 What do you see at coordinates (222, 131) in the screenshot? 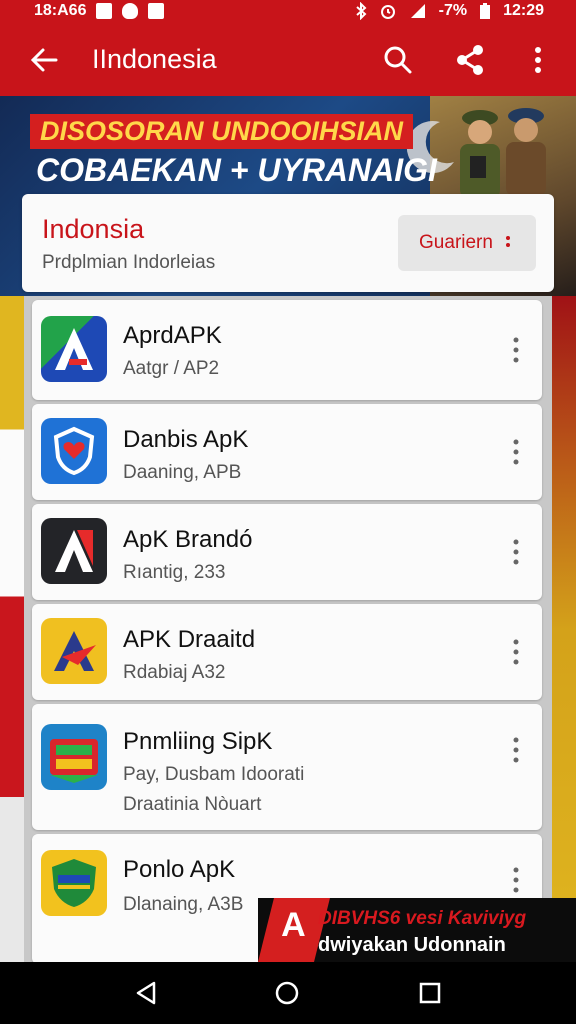
I see `banner-headline: DISOSORAN UNDOOIHSIAN` at bounding box center [222, 131].